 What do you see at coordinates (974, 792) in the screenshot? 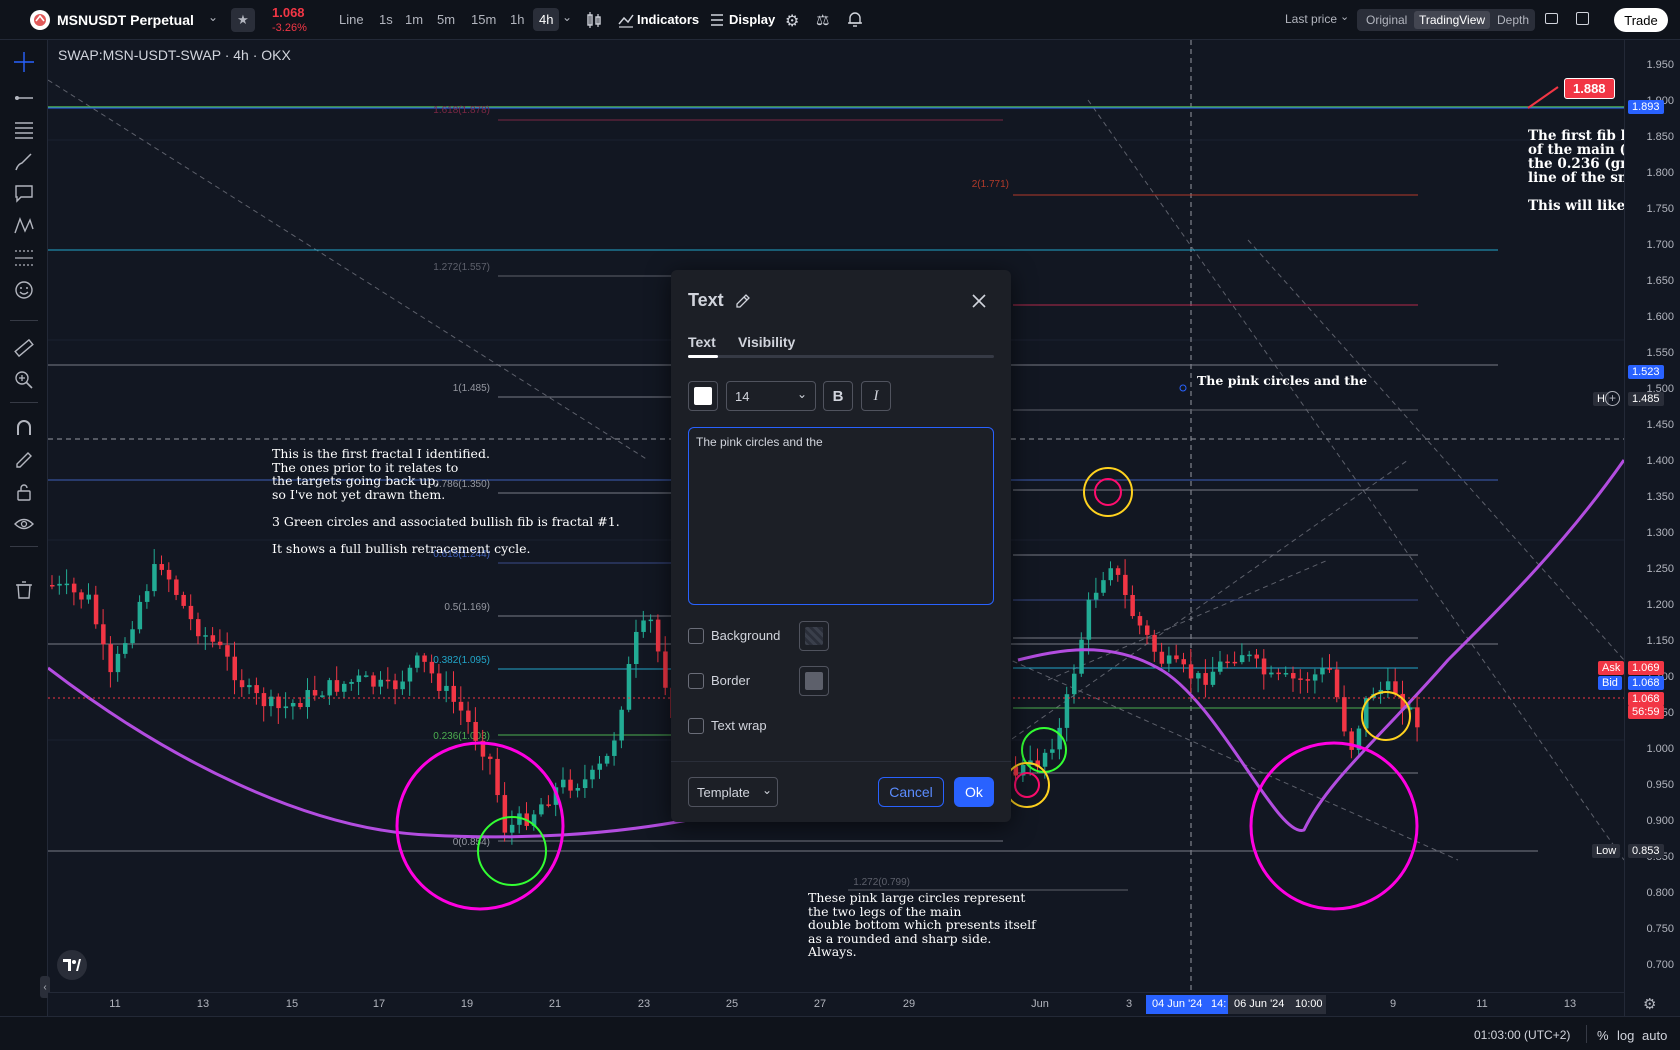
I see `ok-button: Ok` at bounding box center [974, 792].